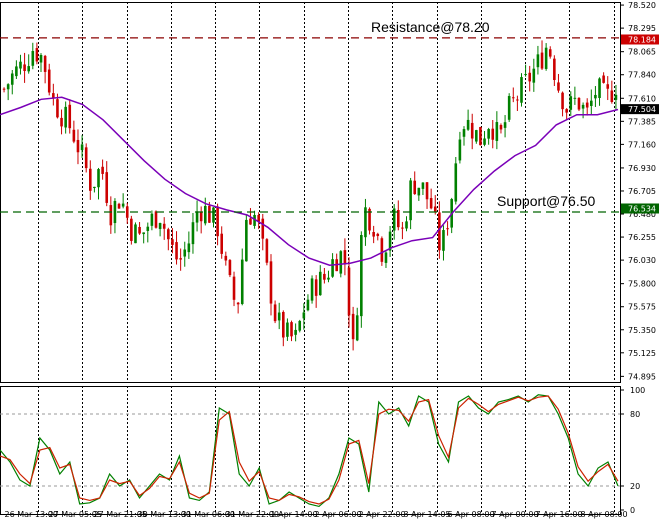 This screenshot has height=519, width=660. Describe the element at coordinates (635, 414) in the screenshot. I see `stoch-tick-label: 80` at that location.